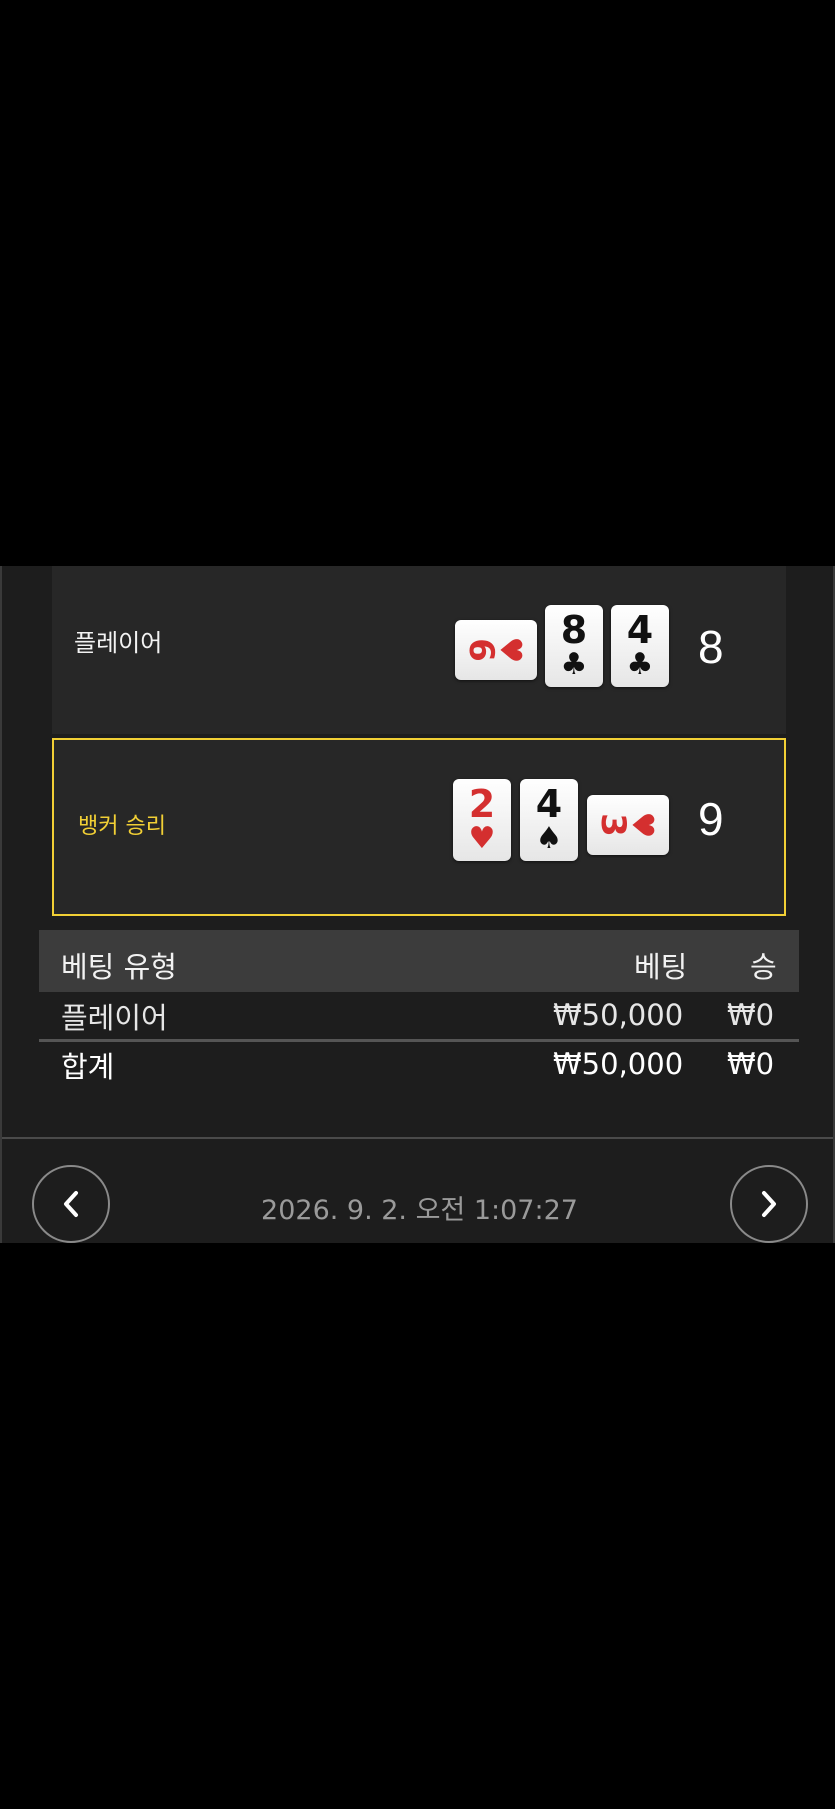  I want to click on row-bet-amount: ₩50,000, so click(618, 1015).